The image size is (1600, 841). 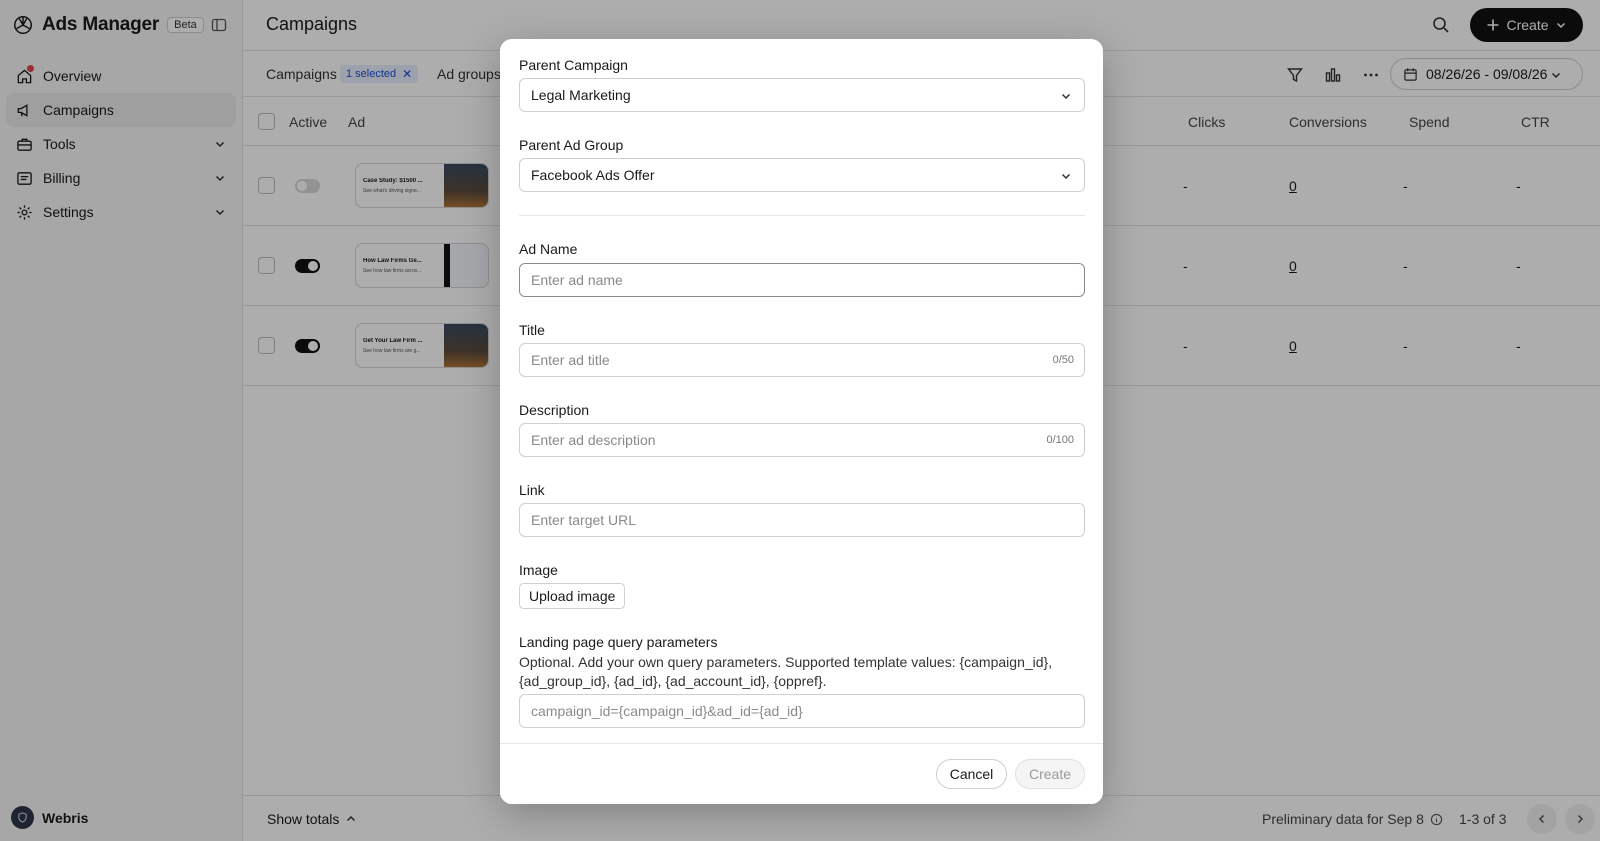 What do you see at coordinates (581, 95) in the screenshot?
I see `parent-campaign-value: Legal Marketing` at bounding box center [581, 95].